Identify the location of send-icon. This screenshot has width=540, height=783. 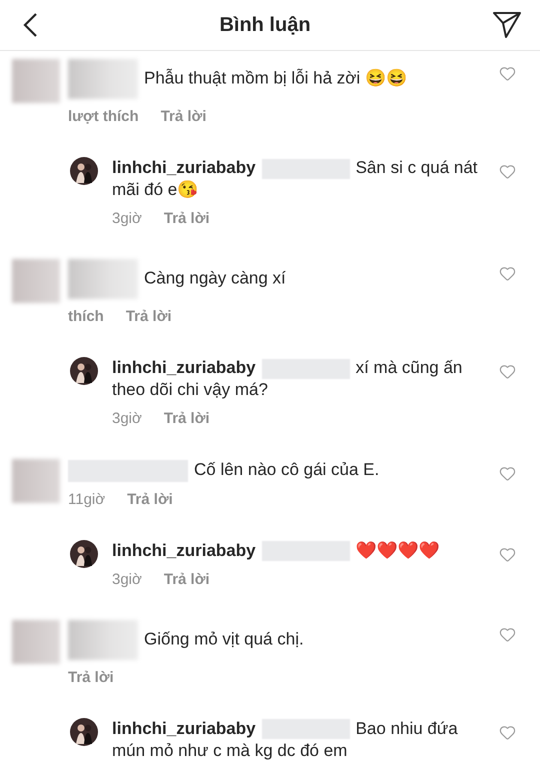
(507, 25).